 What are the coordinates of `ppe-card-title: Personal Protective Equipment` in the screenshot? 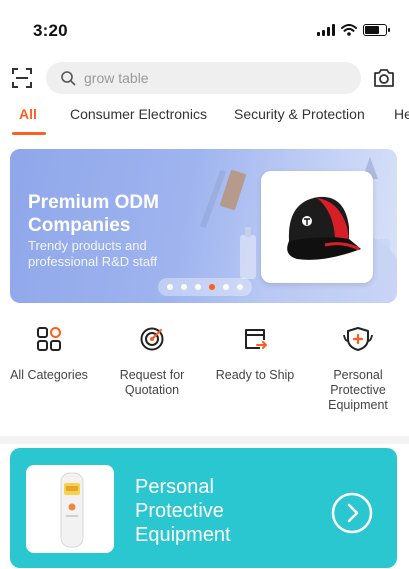 It's located at (183, 511).